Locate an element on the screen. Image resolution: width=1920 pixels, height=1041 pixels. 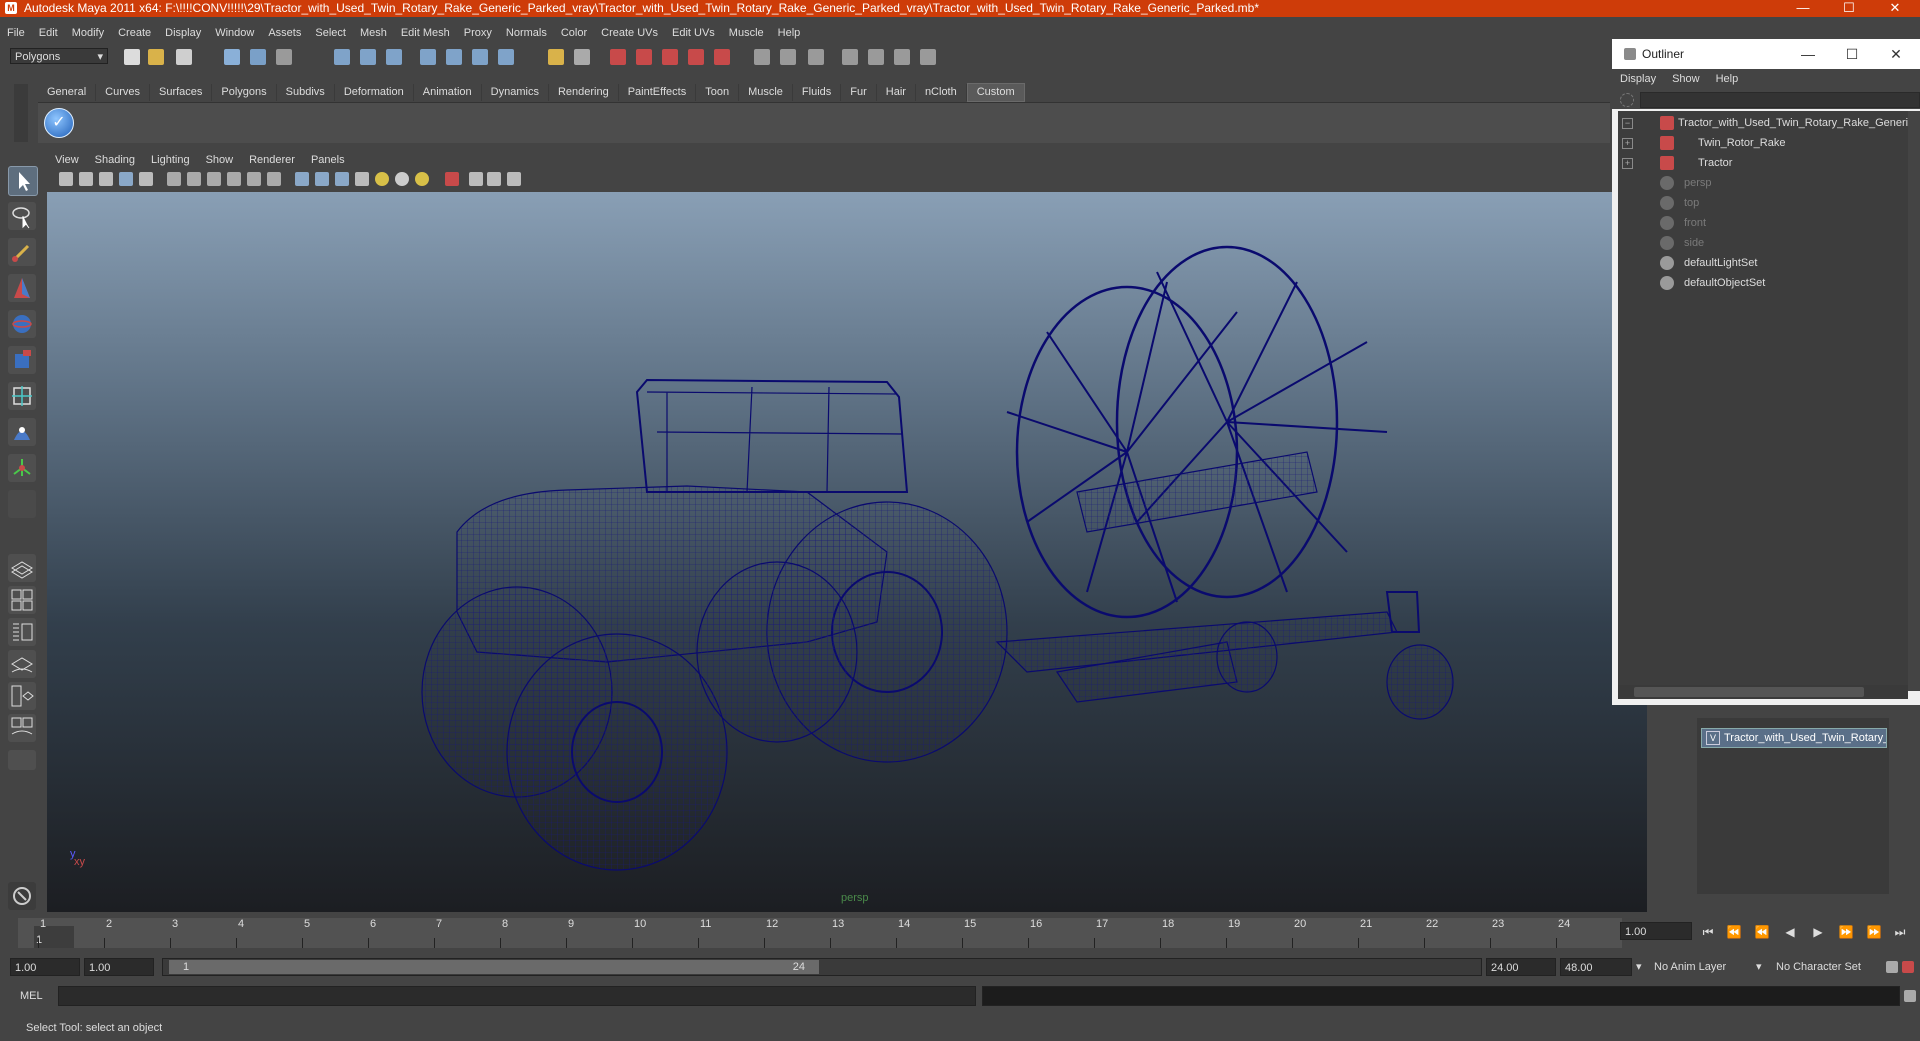
use-all-lights-icon is located at coordinates (382, 179).